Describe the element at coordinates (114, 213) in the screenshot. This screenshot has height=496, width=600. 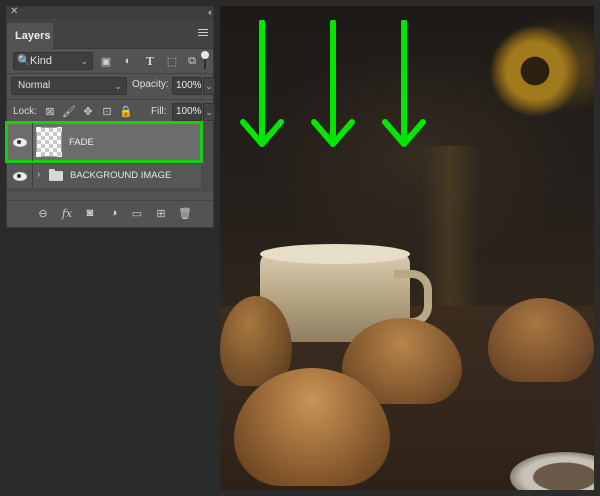
I see `new-adjustment-layer-icon: ◑` at that location.